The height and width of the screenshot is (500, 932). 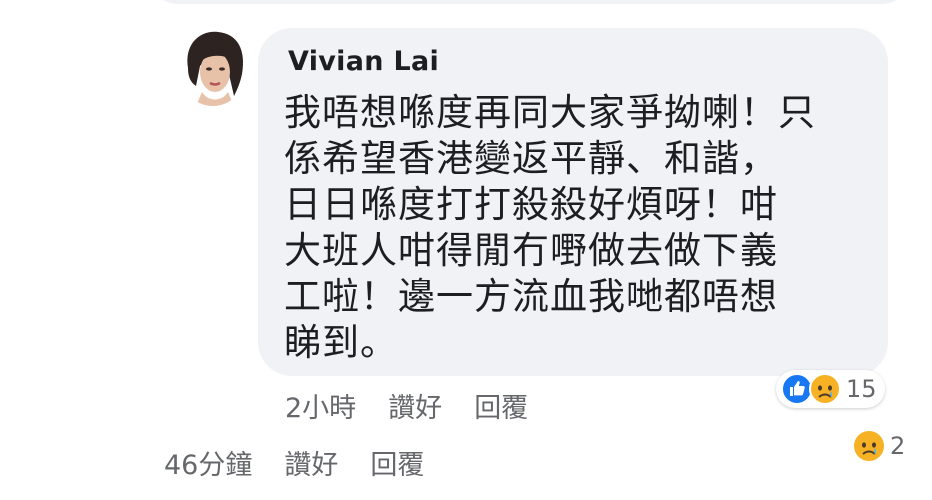 I want to click on reply-reply-button: 回覆, so click(x=501, y=405).